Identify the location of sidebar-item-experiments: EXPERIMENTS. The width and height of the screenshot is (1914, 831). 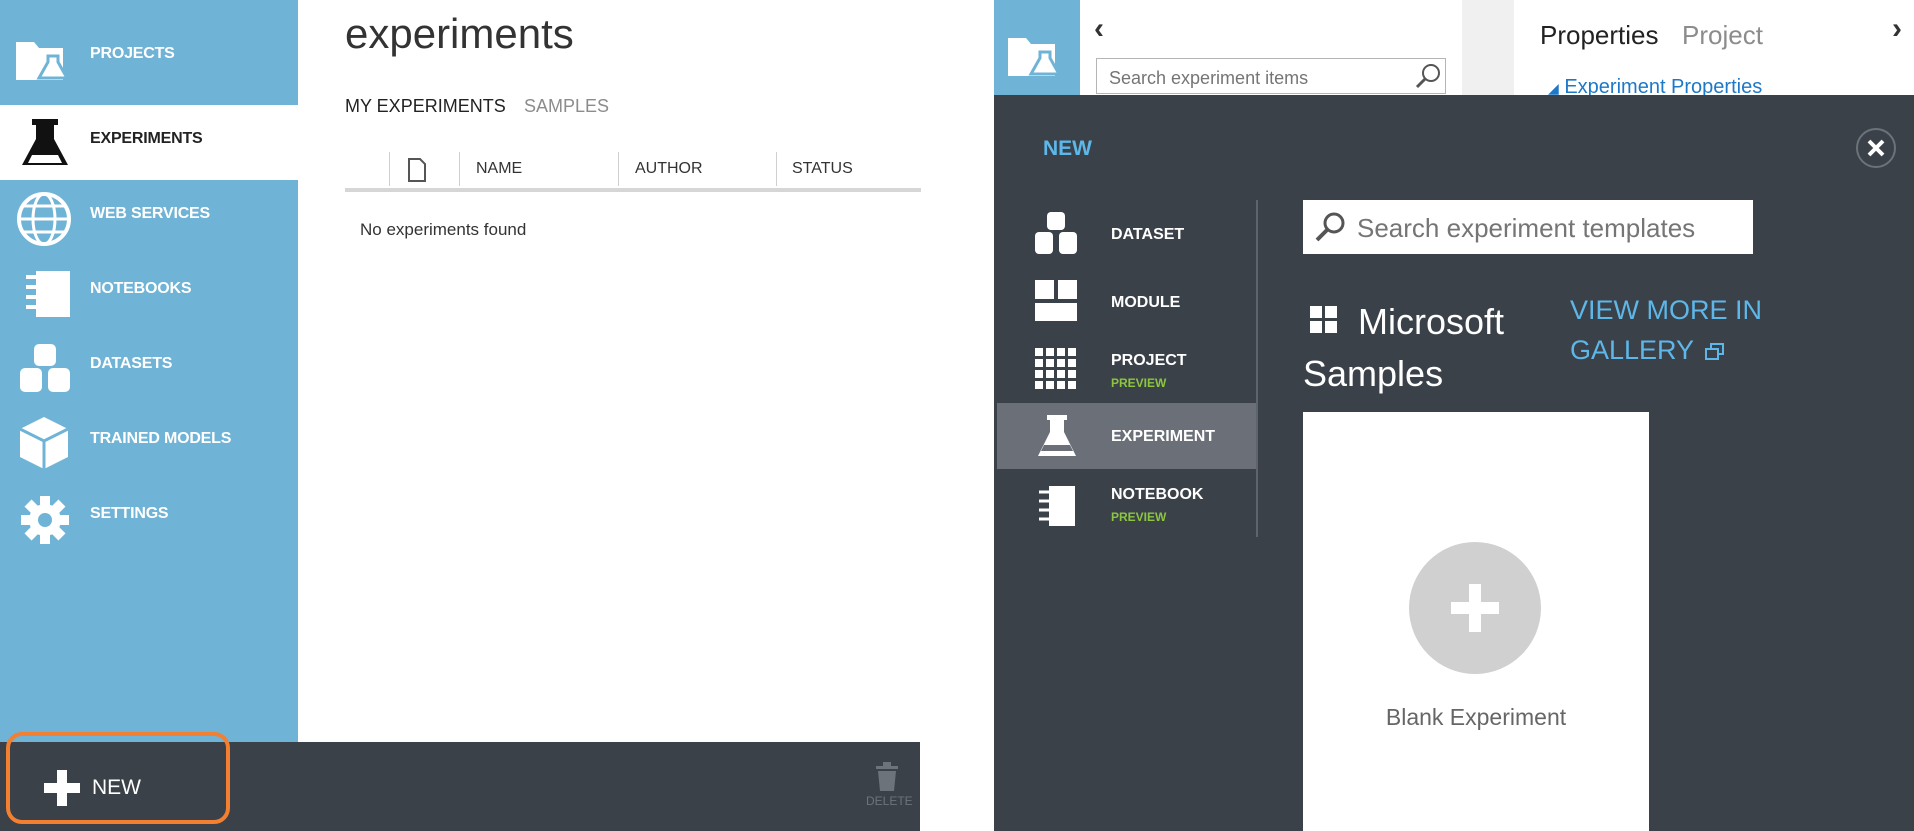
(149, 142).